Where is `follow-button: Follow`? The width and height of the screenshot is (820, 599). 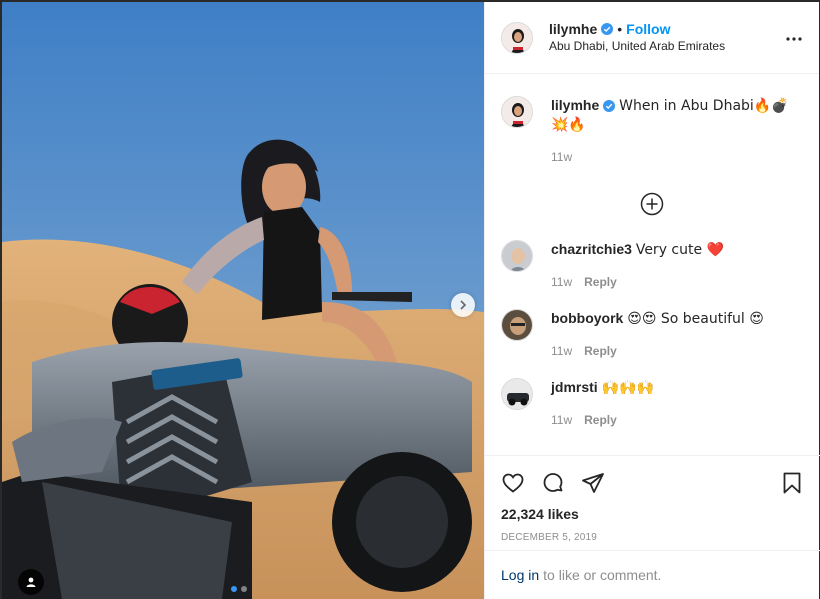
follow-button: Follow is located at coordinates (648, 29).